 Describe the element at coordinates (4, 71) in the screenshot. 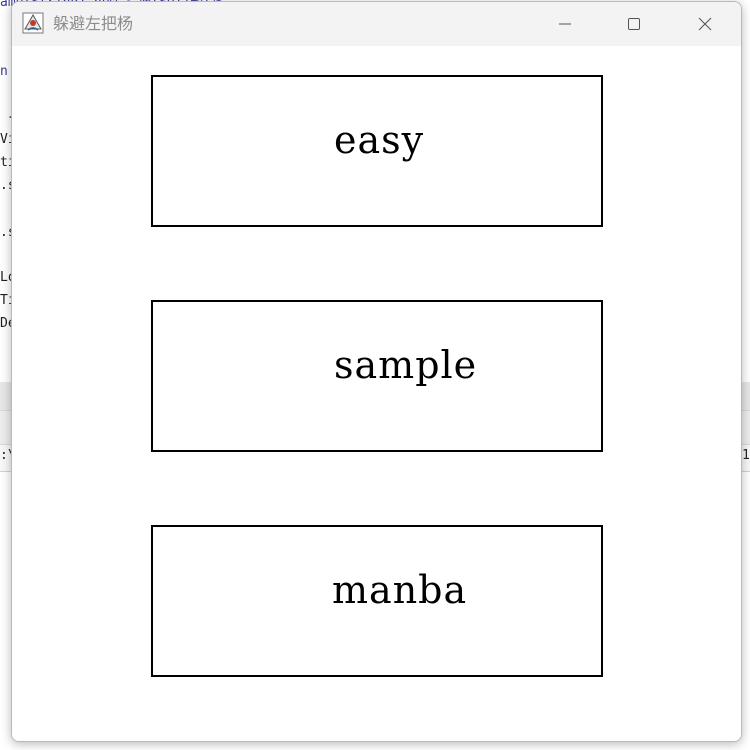

I see `background-code-line: n` at that location.